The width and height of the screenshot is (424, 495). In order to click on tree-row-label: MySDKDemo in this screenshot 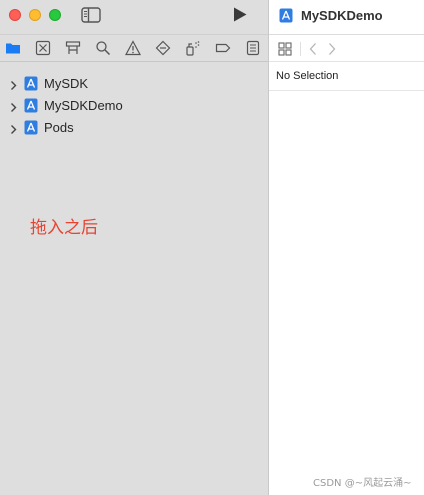, I will do `click(83, 105)`.